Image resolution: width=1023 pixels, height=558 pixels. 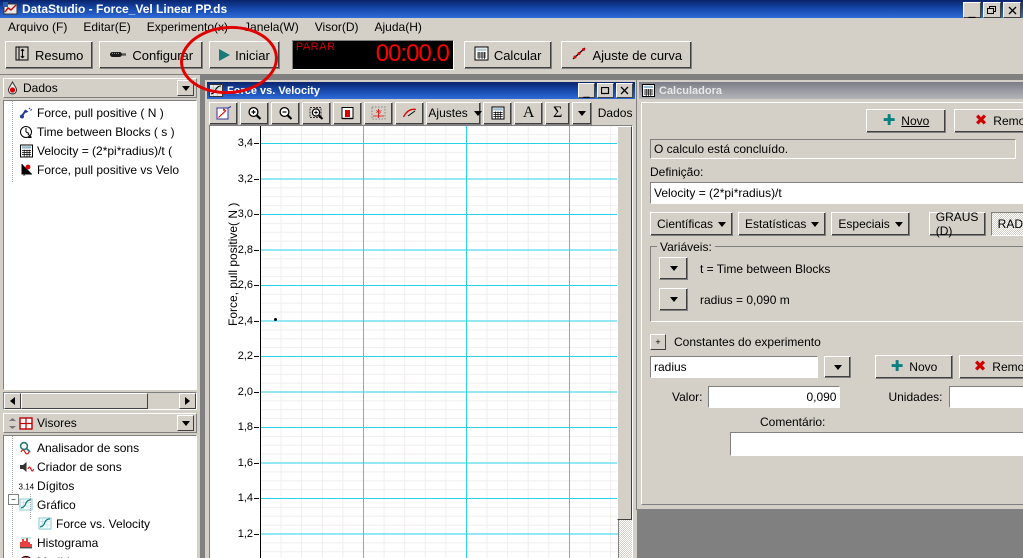 What do you see at coordinates (100, 150) in the screenshot?
I see `data-item-velocity: Velocity = (2*pi*radius)/t (` at bounding box center [100, 150].